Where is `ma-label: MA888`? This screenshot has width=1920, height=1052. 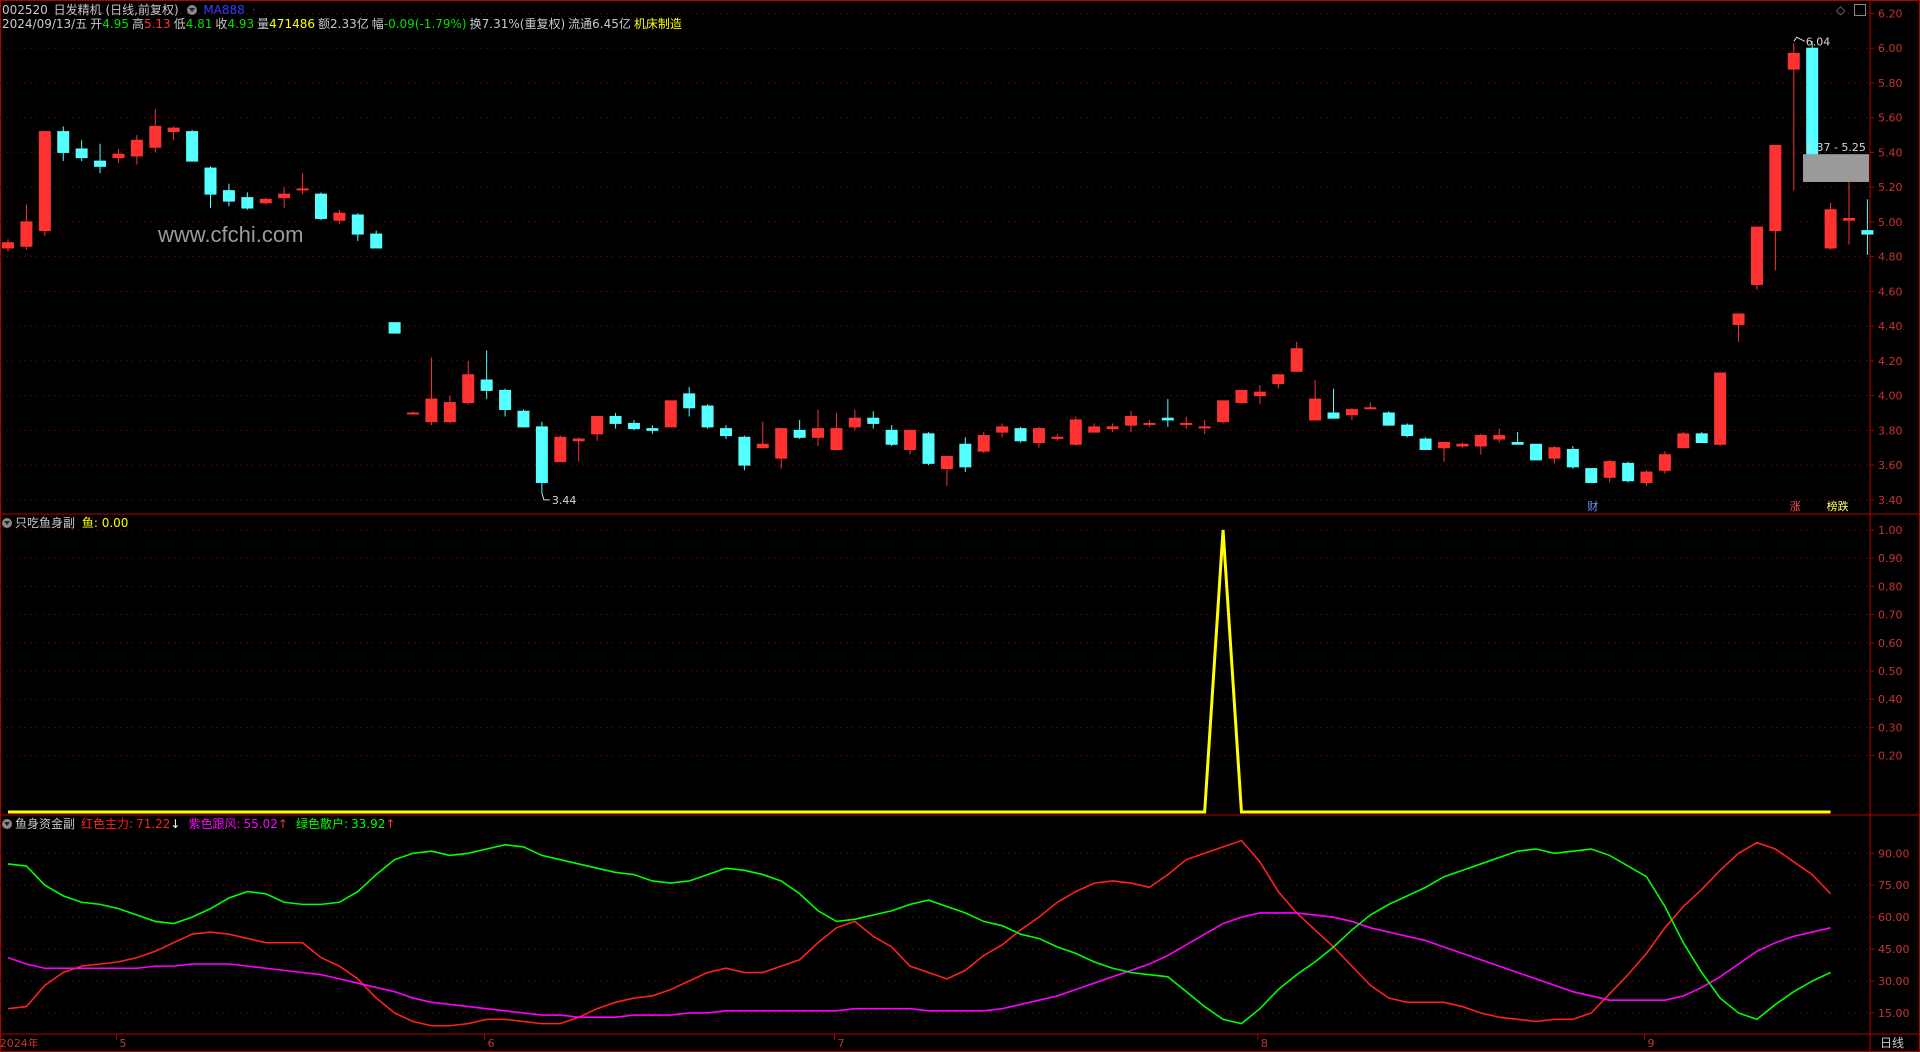
ma-label: MA888 is located at coordinates (223, 10).